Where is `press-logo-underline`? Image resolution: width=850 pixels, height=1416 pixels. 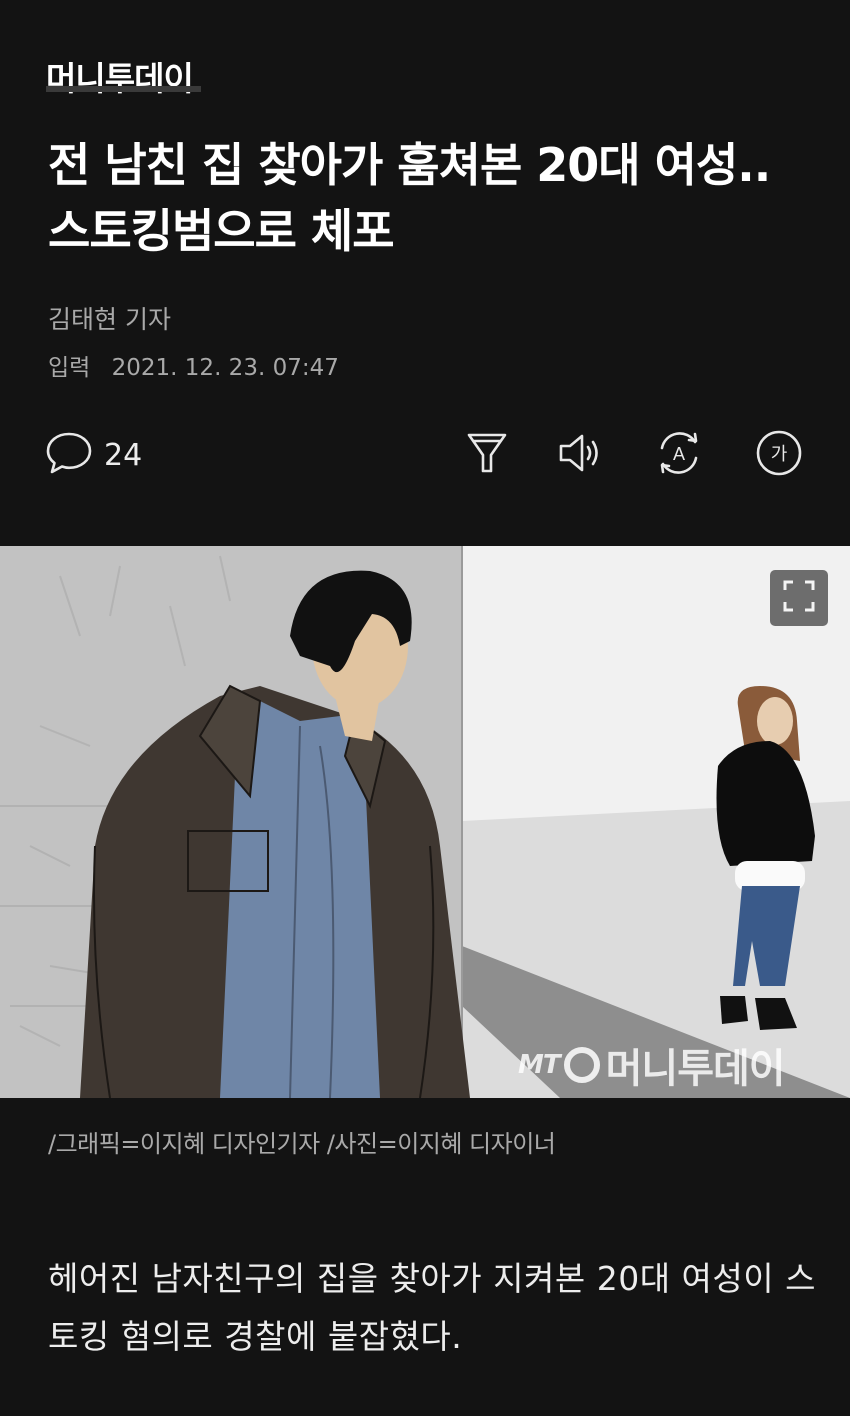
press-logo-underline is located at coordinates (123, 89).